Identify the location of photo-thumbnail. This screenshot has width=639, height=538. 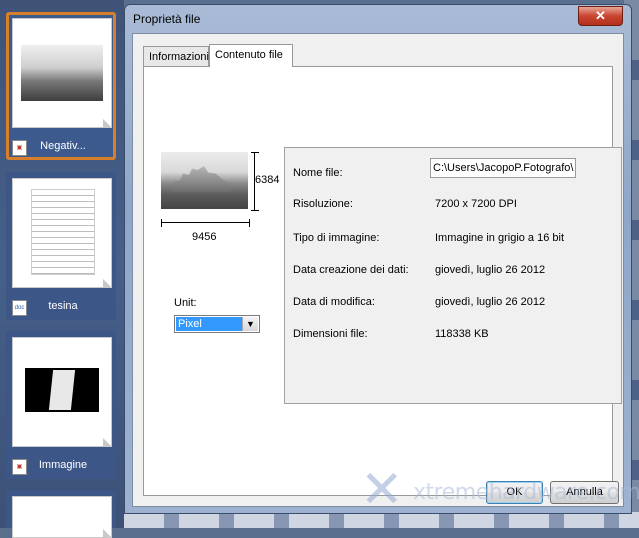
(62, 73).